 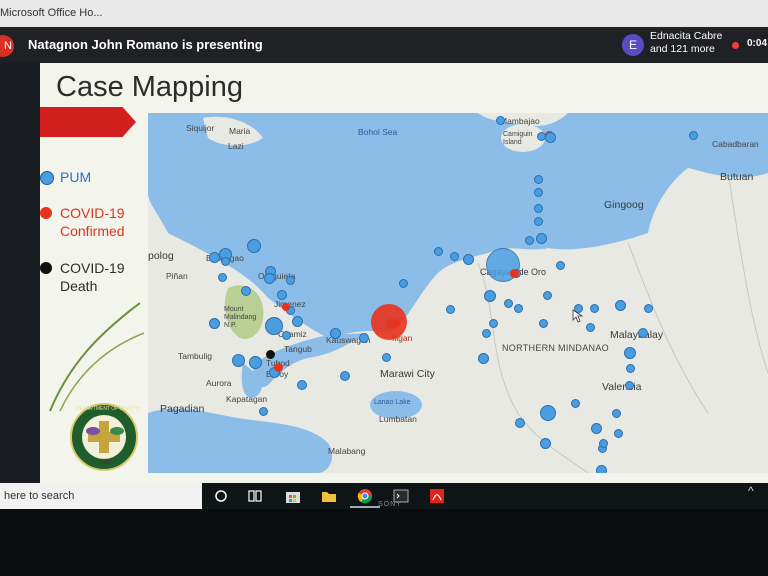 I want to click on confirmed-legend-dot-icon, so click(x=46, y=213).